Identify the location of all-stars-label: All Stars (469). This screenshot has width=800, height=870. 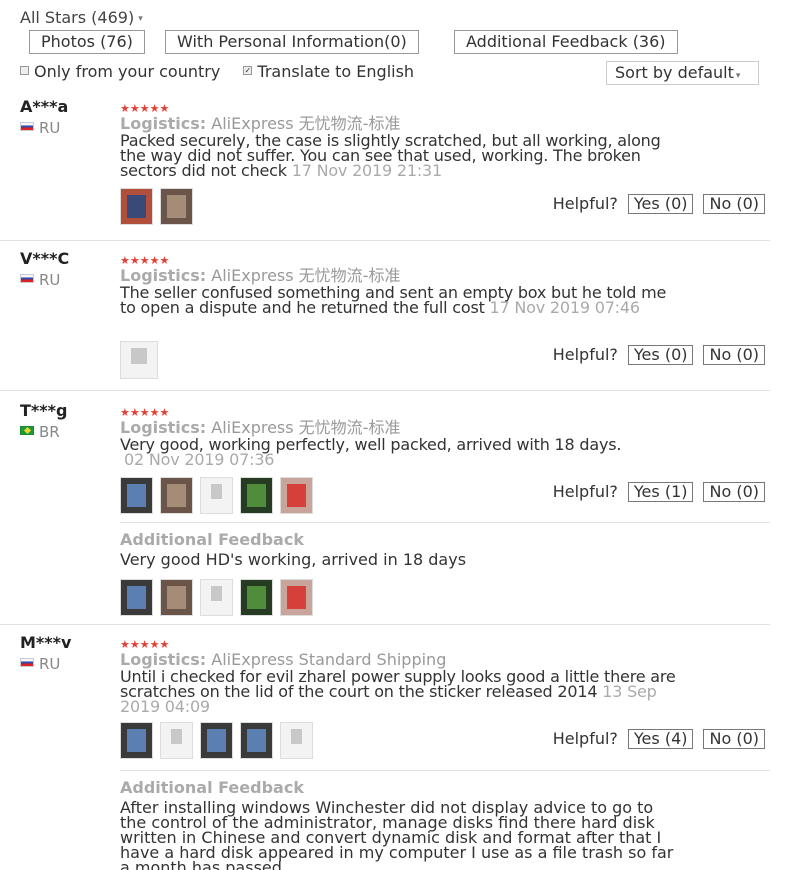
(77, 17).